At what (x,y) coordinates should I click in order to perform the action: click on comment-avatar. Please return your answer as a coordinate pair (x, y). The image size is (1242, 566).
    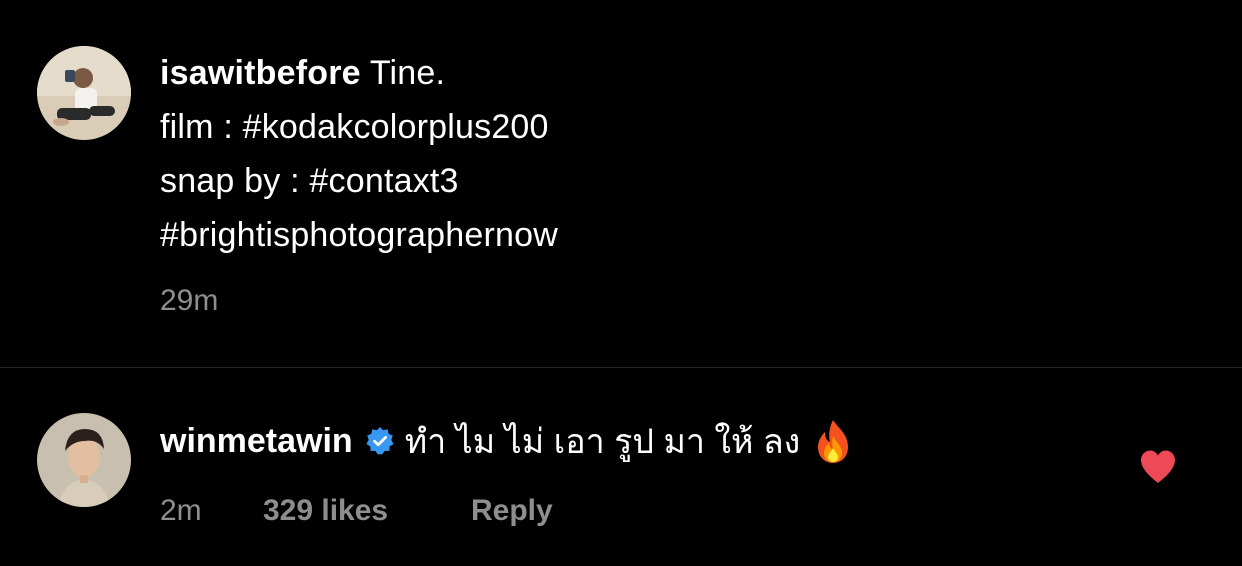
    Looking at the image, I should click on (84, 460).